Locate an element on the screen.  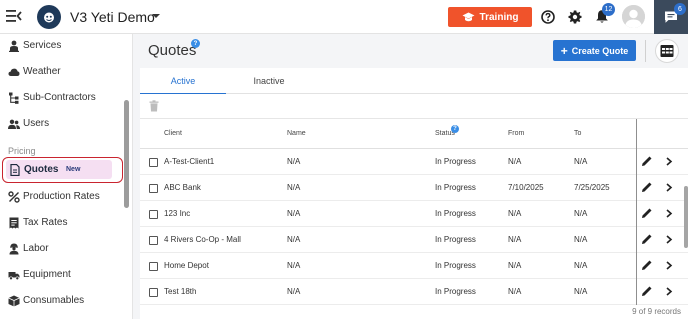
sidebar-item-weather: Weather is located at coordinates (62, 72).